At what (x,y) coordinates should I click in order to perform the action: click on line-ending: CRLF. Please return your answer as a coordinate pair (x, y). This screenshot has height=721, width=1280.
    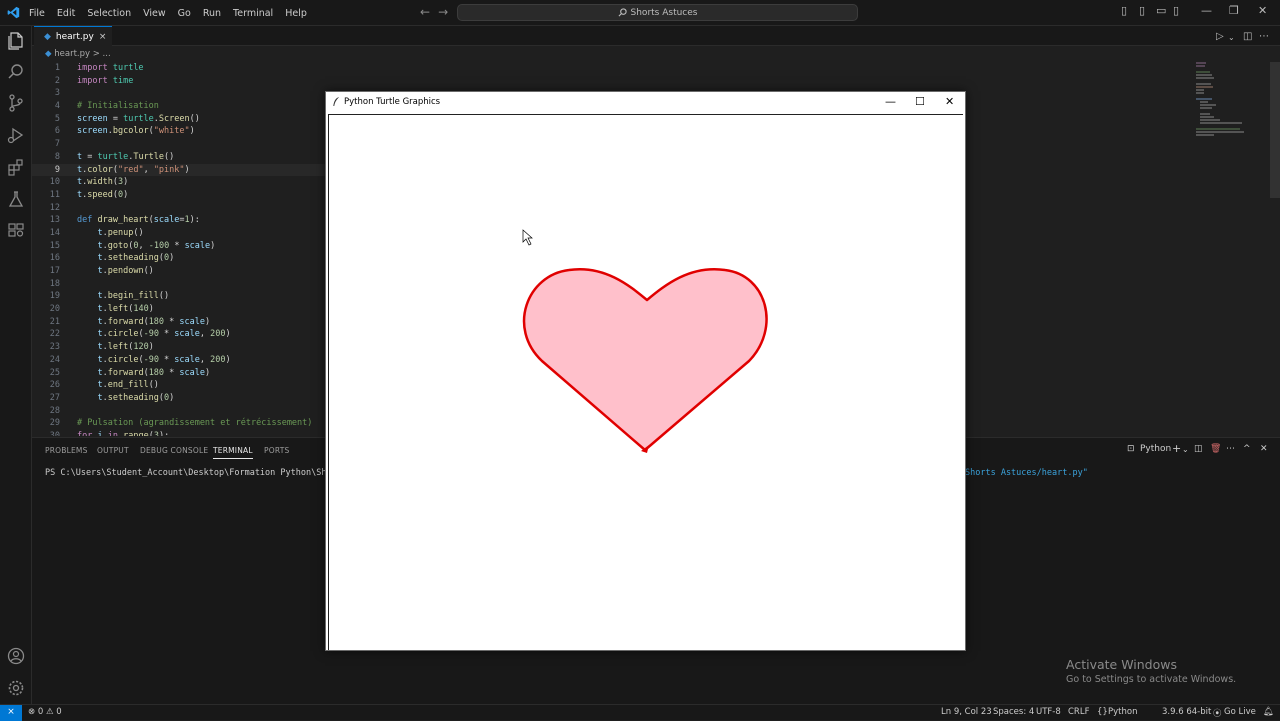
    Looking at the image, I should click on (1078, 712).